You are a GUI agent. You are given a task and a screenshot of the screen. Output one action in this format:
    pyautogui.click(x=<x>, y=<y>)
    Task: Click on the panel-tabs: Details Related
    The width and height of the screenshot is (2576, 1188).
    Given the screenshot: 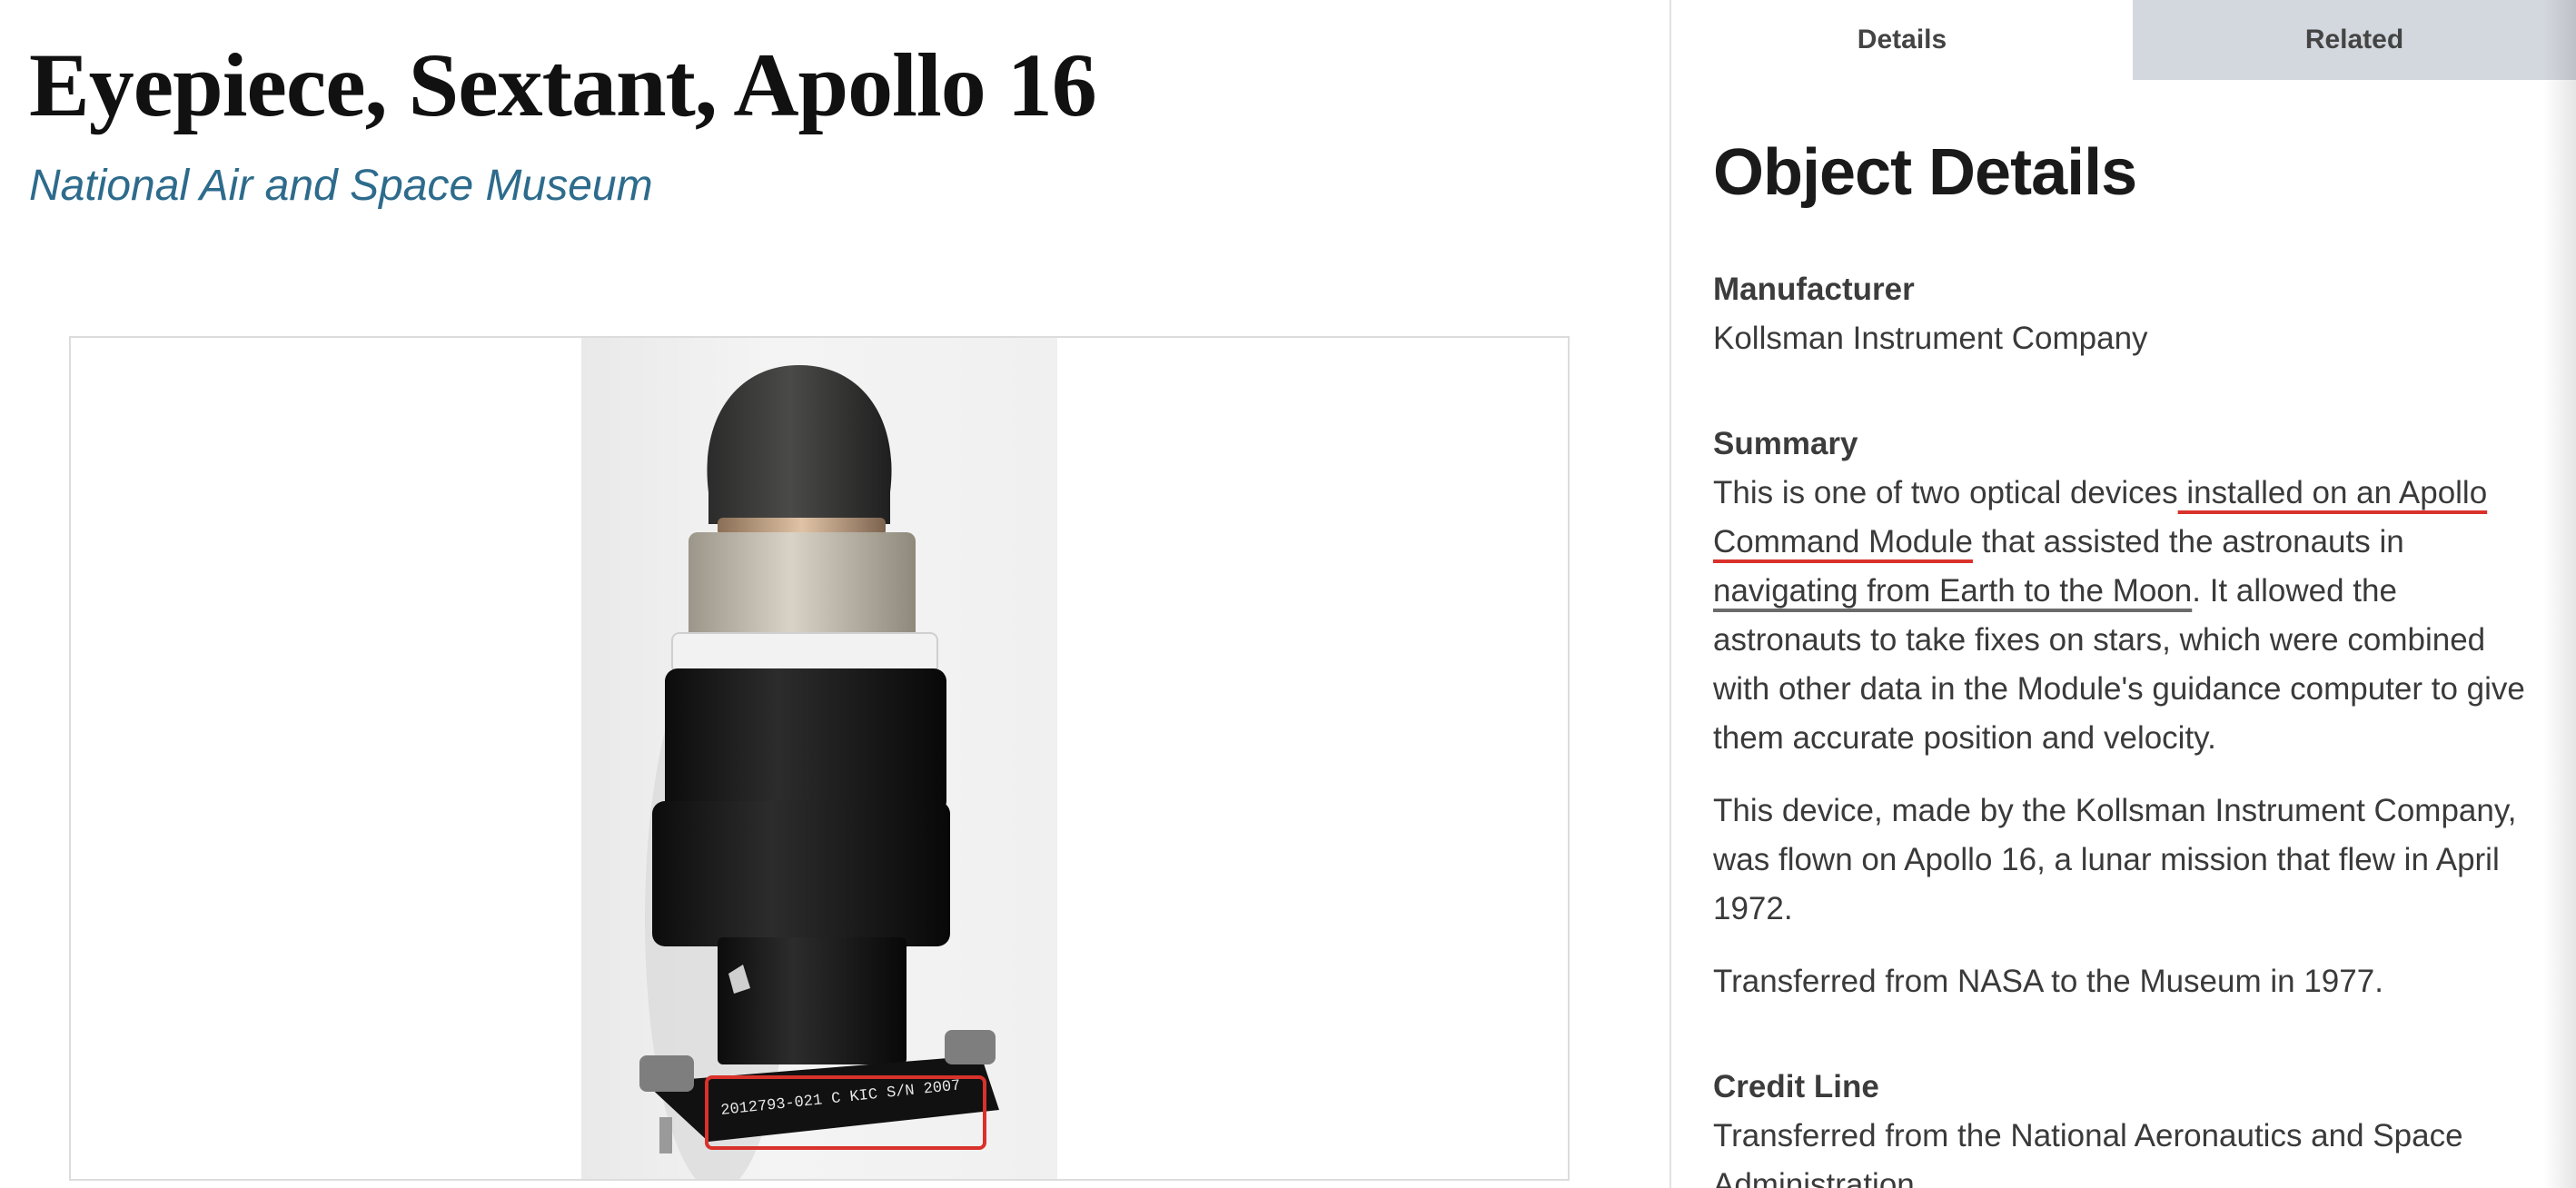 What is the action you would take?
    pyautogui.click(x=2123, y=40)
    